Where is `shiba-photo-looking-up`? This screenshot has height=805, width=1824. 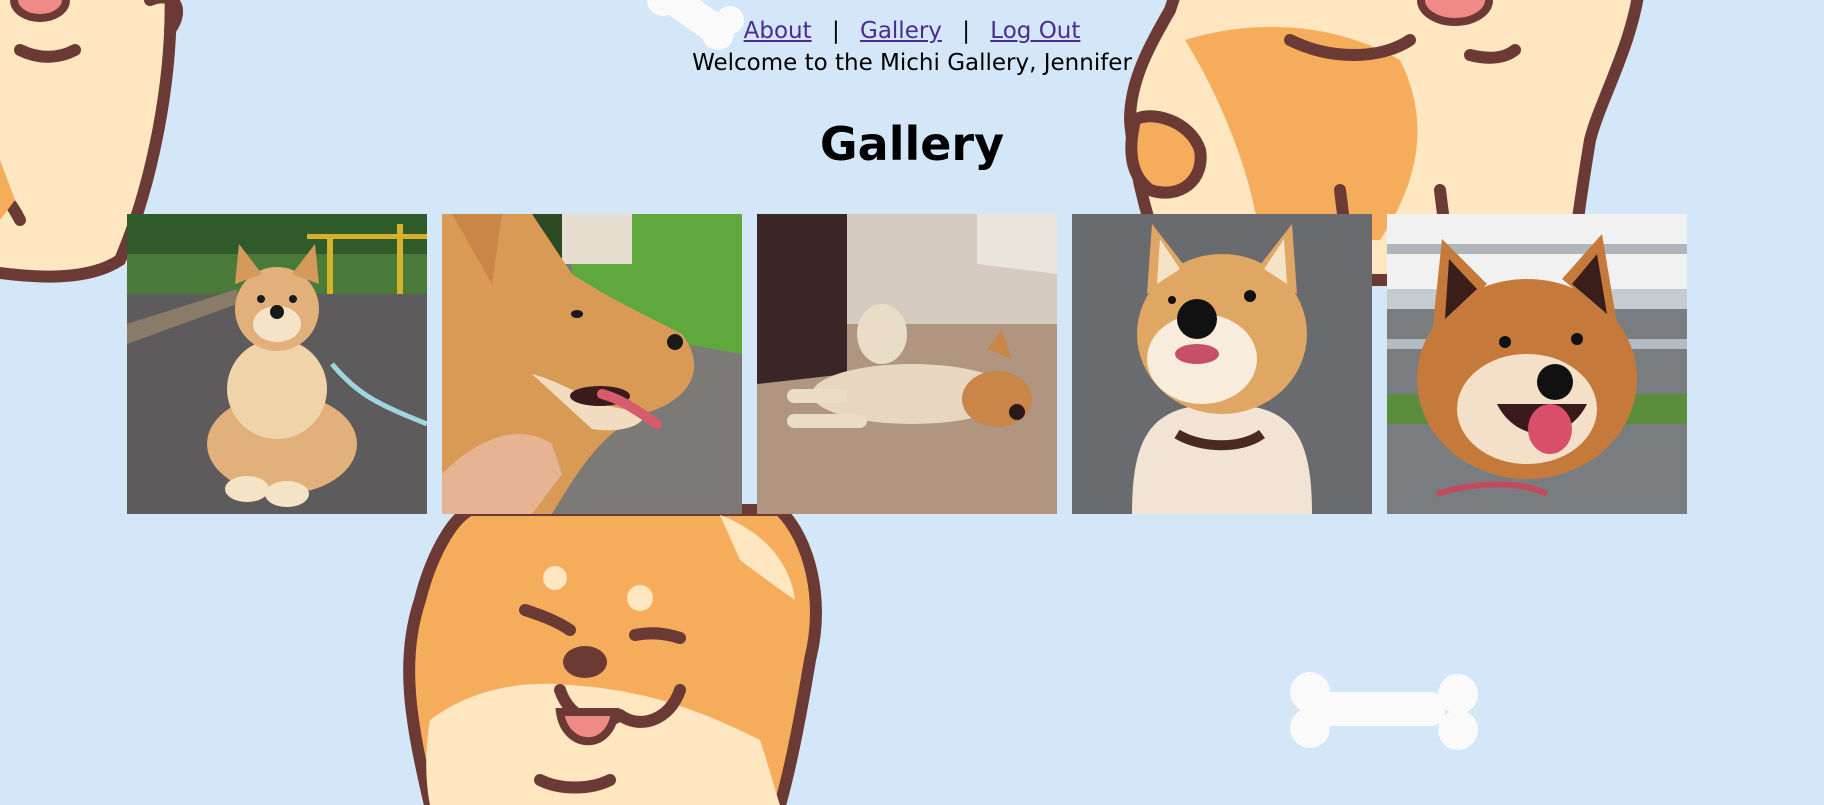
shiba-photo-looking-up is located at coordinates (1222, 364).